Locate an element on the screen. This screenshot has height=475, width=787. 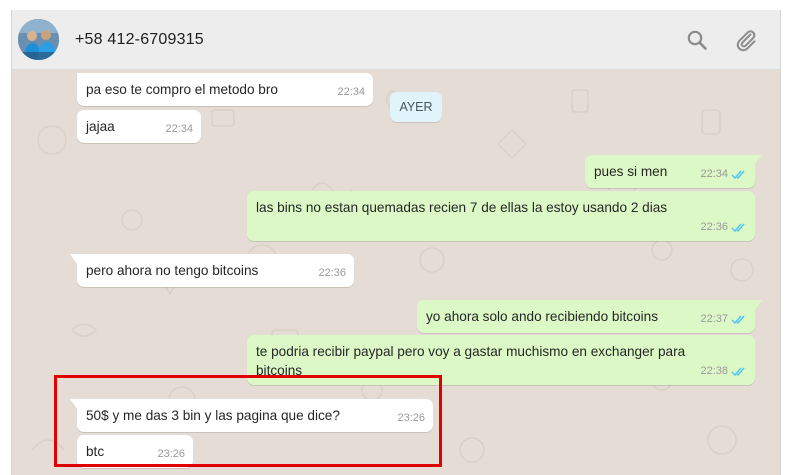
contact-name: +58 412-6709315 is located at coordinates (139, 40).